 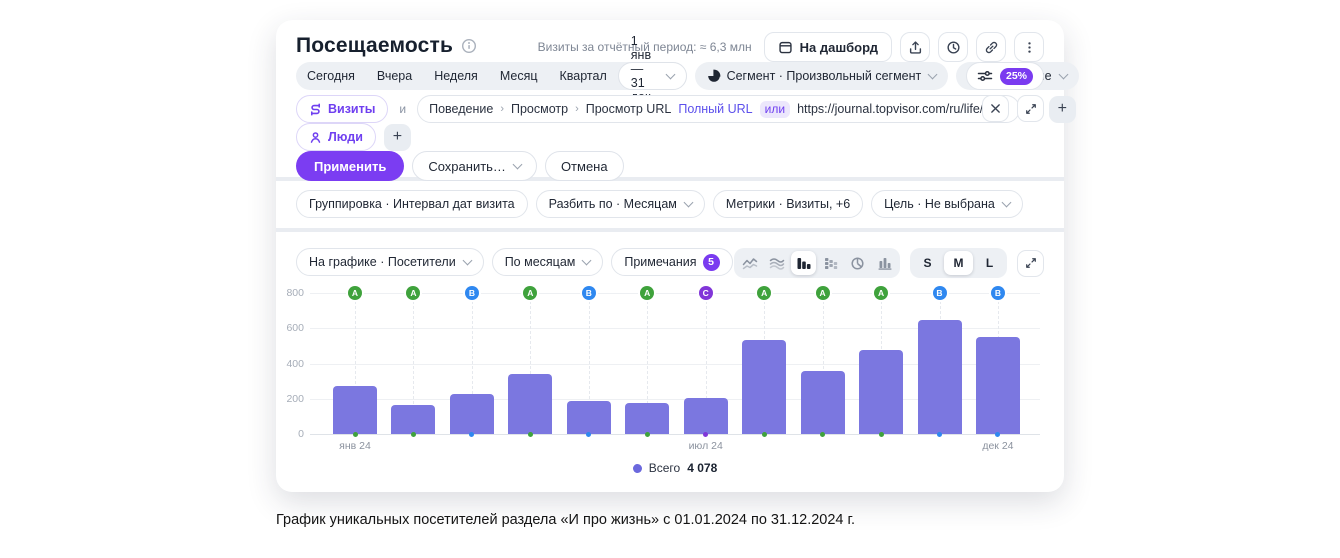 I want to click on metrics-selector: Метрики · Визиты, +6, so click(x=788, y=204).